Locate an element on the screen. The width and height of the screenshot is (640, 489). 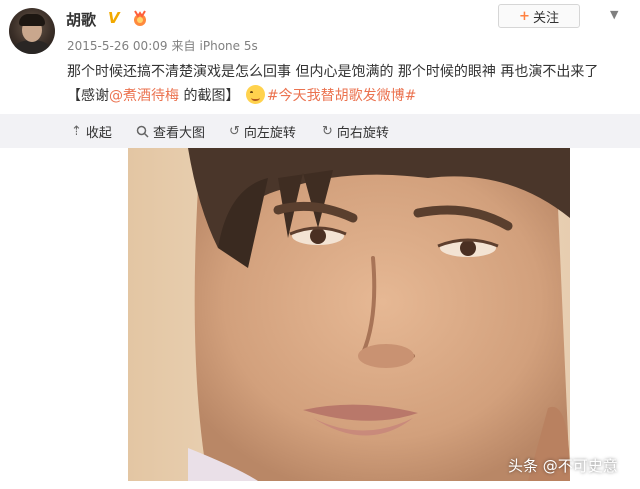
thanks-open: 【感谢 is located at coordinates (88, 96).